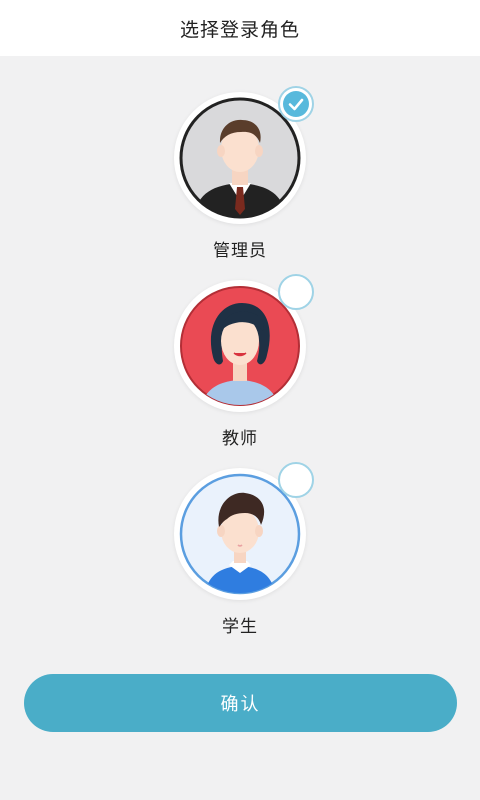 The image size is (480, 800). What do you see at coordinates (244, 531) in the screenshot?
I see `avatar-student` at bounding box center [244, 531].